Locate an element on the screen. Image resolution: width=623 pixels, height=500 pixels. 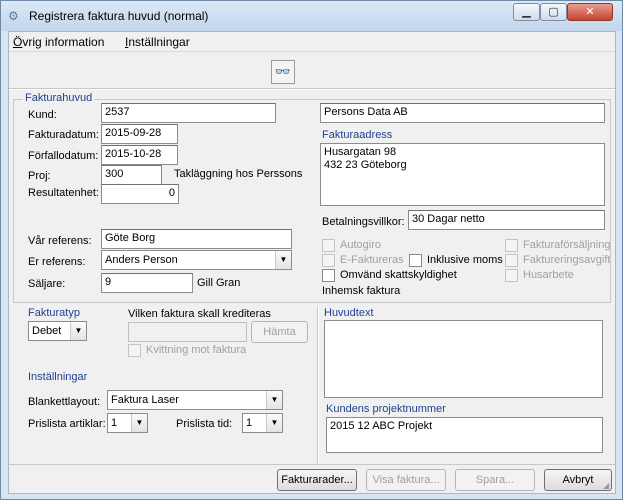
fakturatyp-label: Fakturatyp is located at coordinates (54, 313).